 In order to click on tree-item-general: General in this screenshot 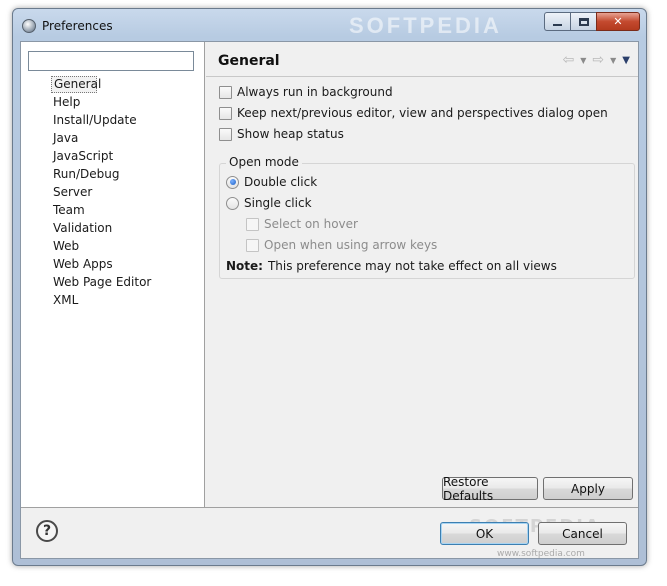, I will do `click(76, 84)`.